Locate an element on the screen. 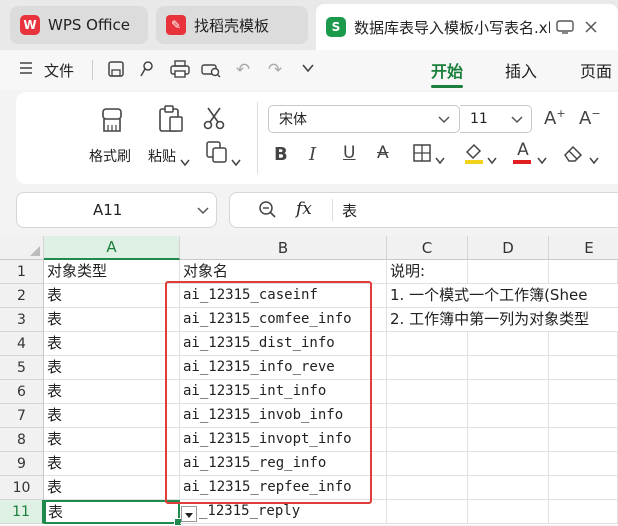 This screenshot has height=526, width=618. cell-d4 is located at coordinates (508, 344).